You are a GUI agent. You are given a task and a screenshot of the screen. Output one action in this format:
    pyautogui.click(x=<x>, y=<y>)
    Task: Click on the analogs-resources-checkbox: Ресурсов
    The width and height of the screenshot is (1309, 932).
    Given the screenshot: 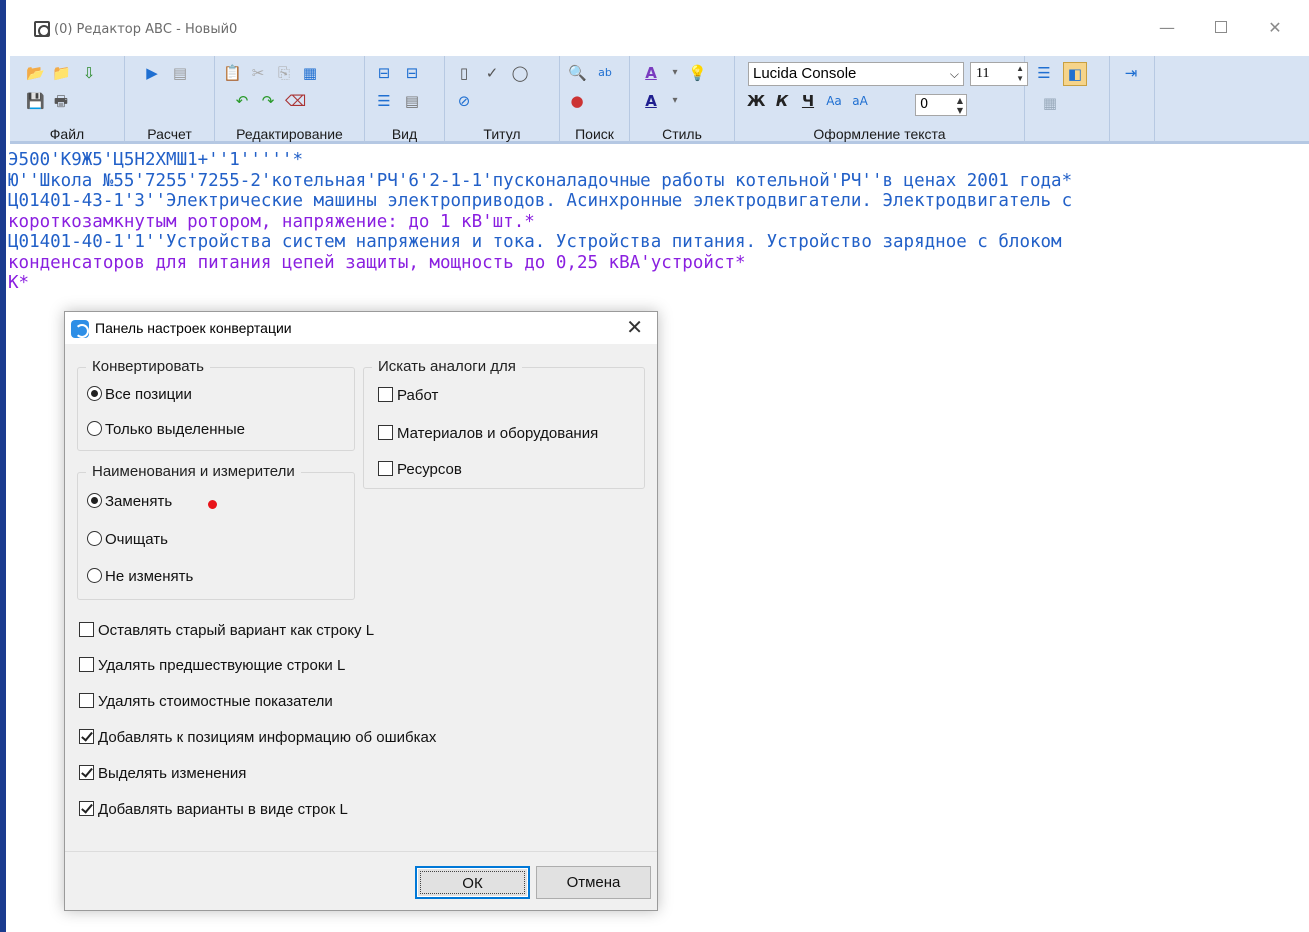 What is the action you would take?
    pyautogui.click(x=420, y=469)
    